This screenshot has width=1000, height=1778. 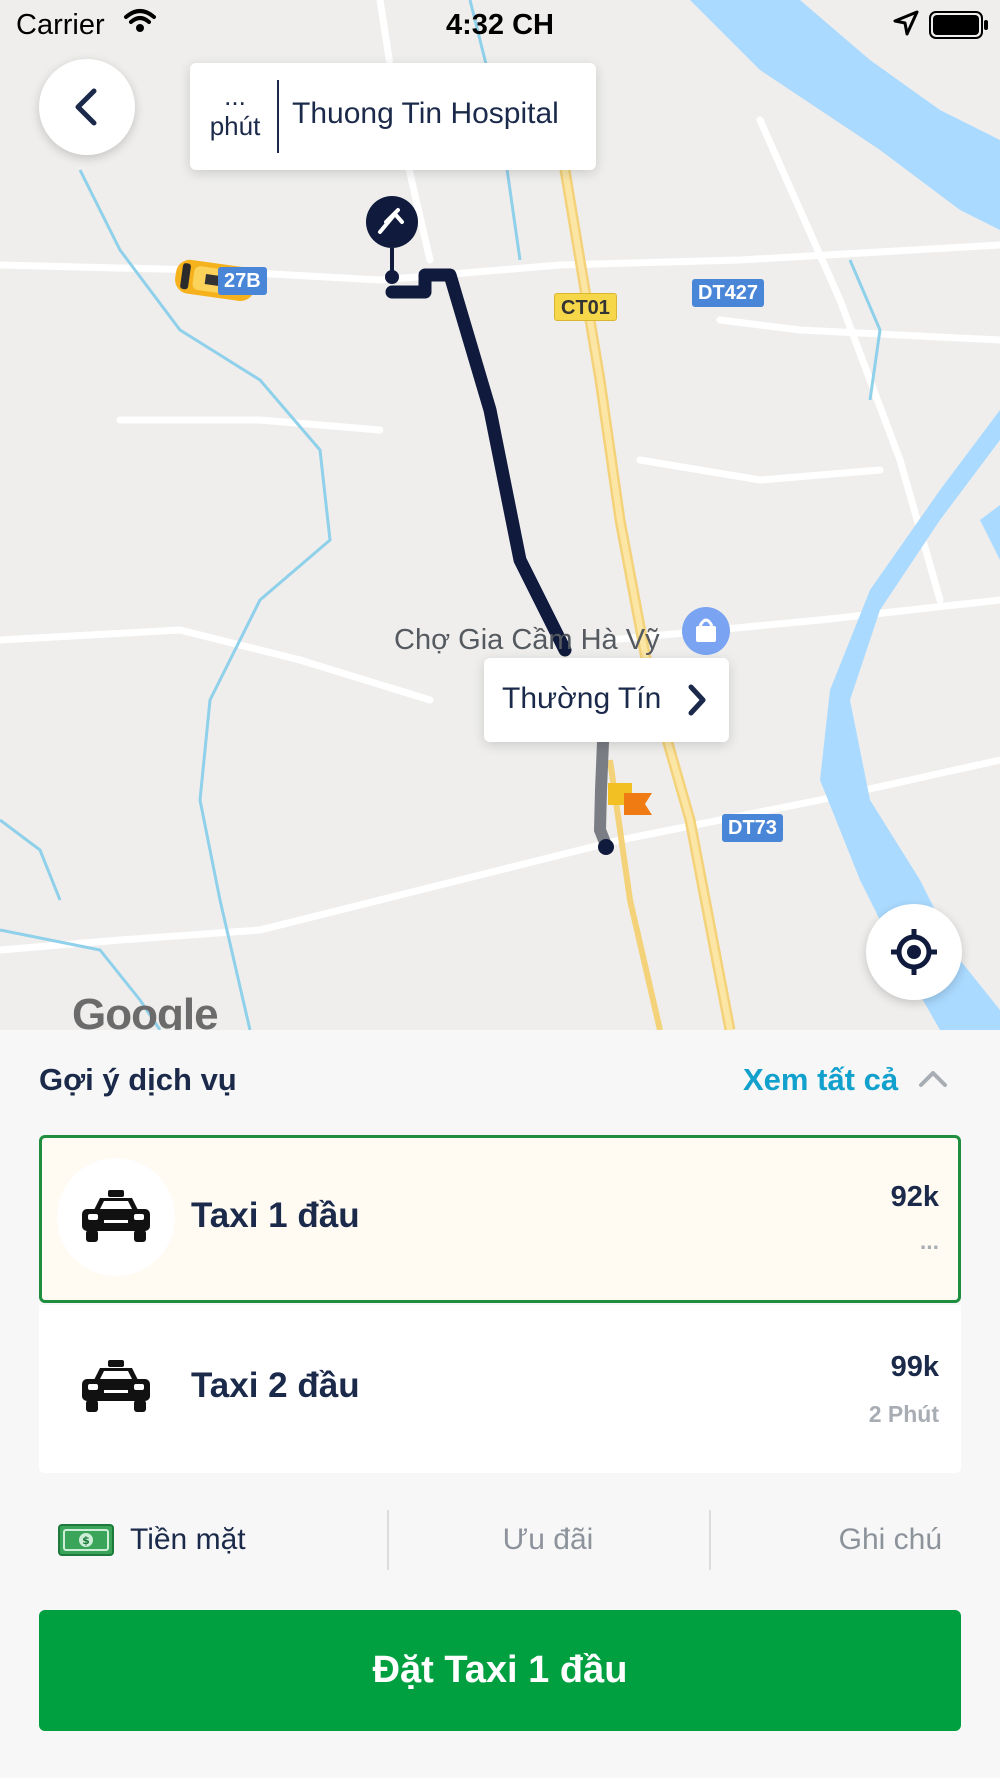 I want to click on chevron-up-icon, so click(x=933, y=1078).